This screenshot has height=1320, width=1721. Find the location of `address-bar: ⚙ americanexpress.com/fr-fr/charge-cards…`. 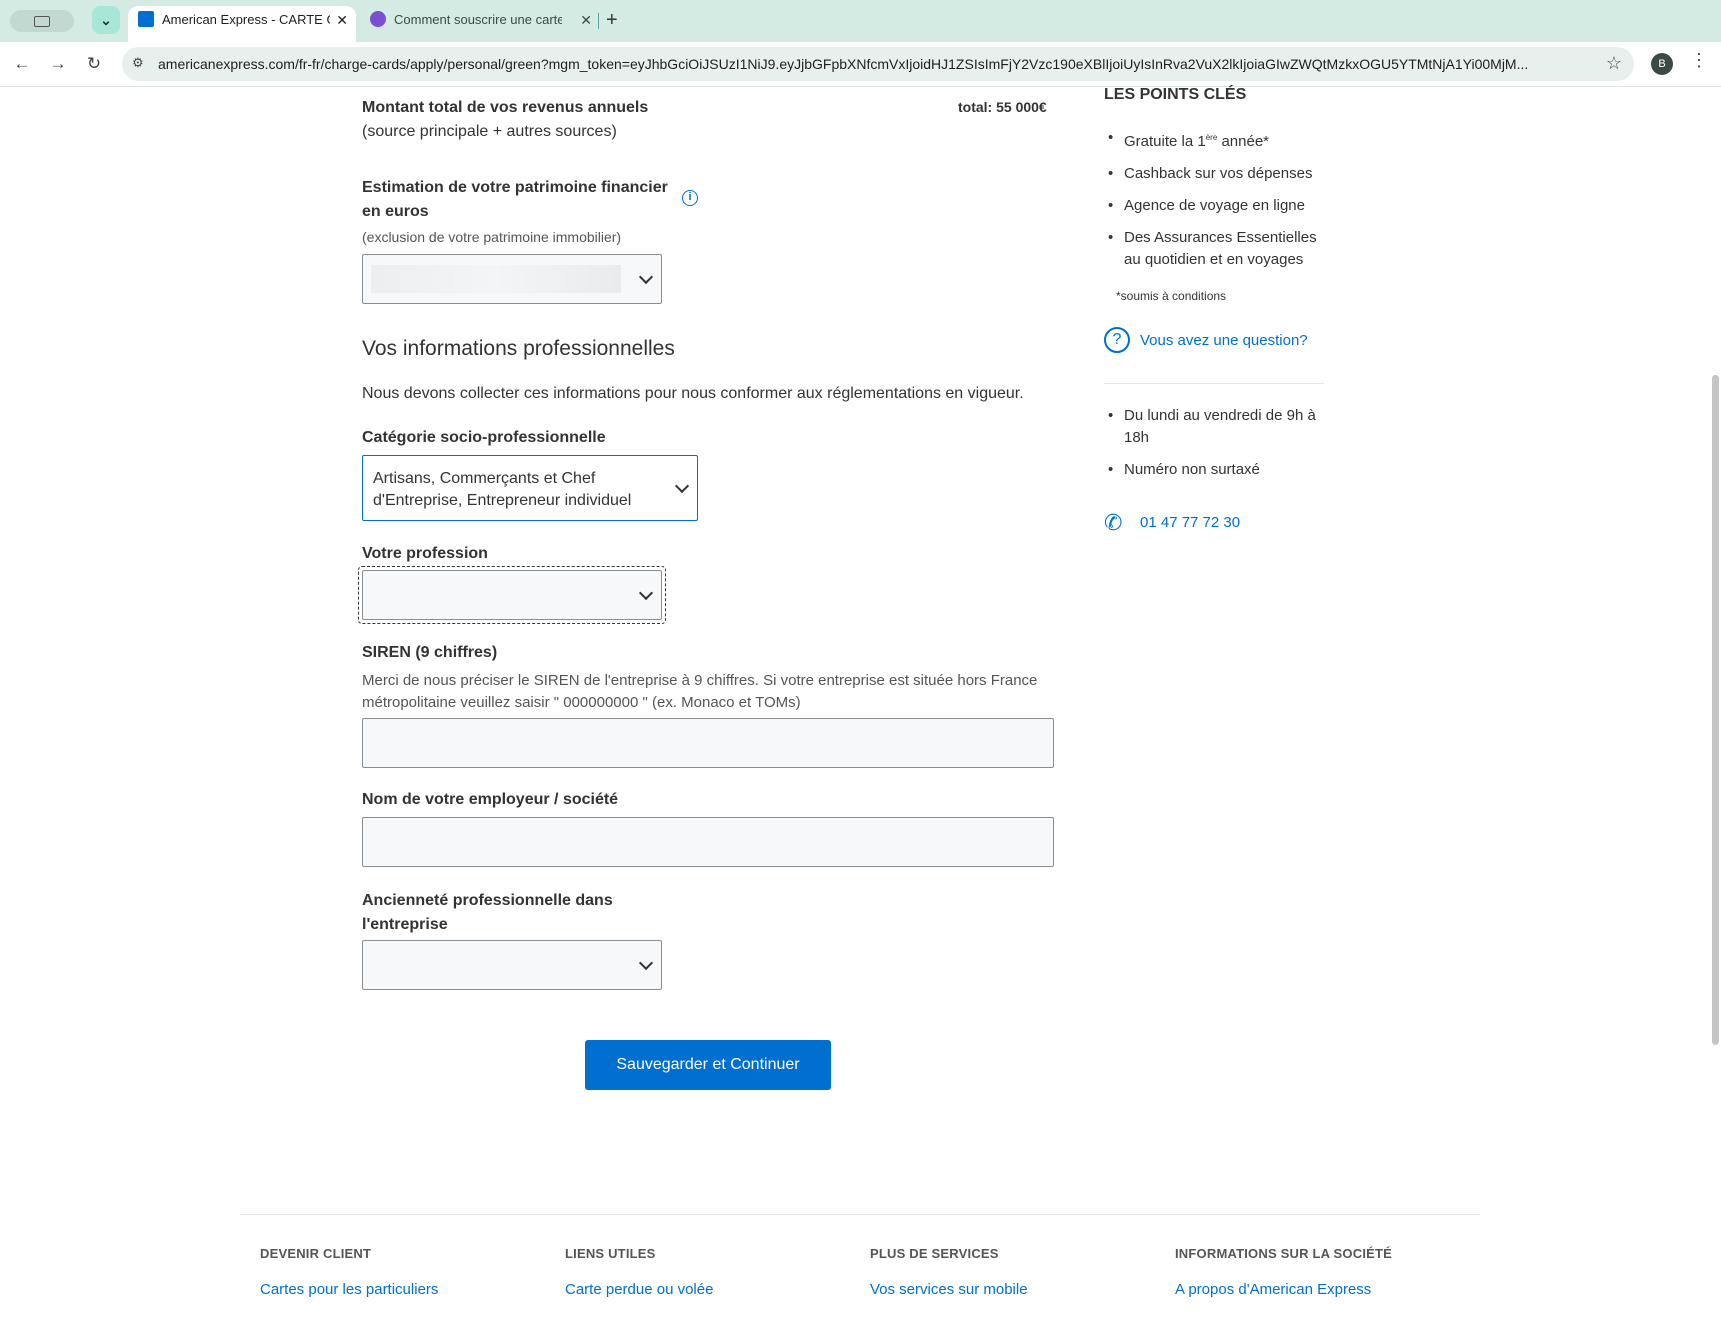

address-bar: ⚙ americanexpress.com/fr-fr/charge-cards… is located at coordinates (878, 64).